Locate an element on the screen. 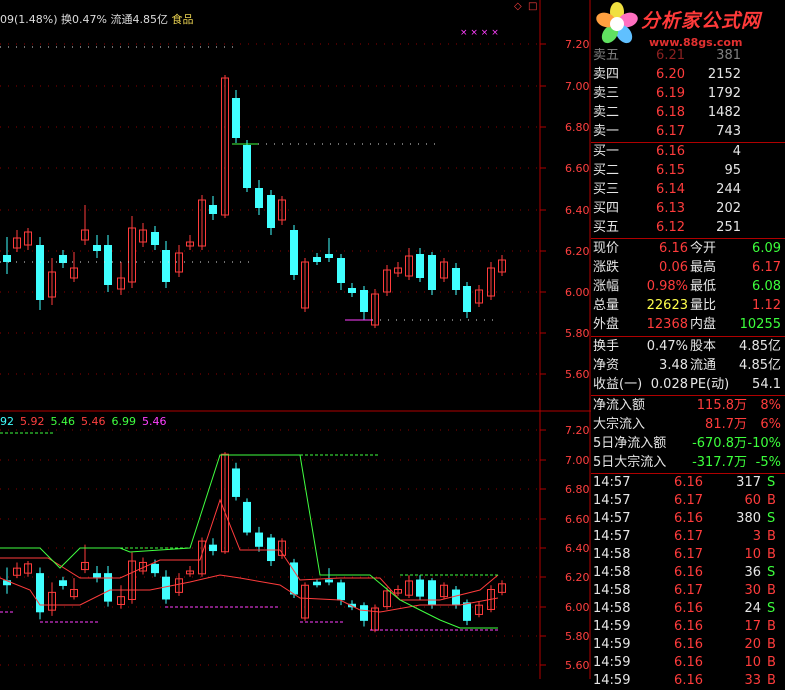 The image size is (785, 690). tick-row: 14:58 6.17 10 B is located at coordinates (688, 555).